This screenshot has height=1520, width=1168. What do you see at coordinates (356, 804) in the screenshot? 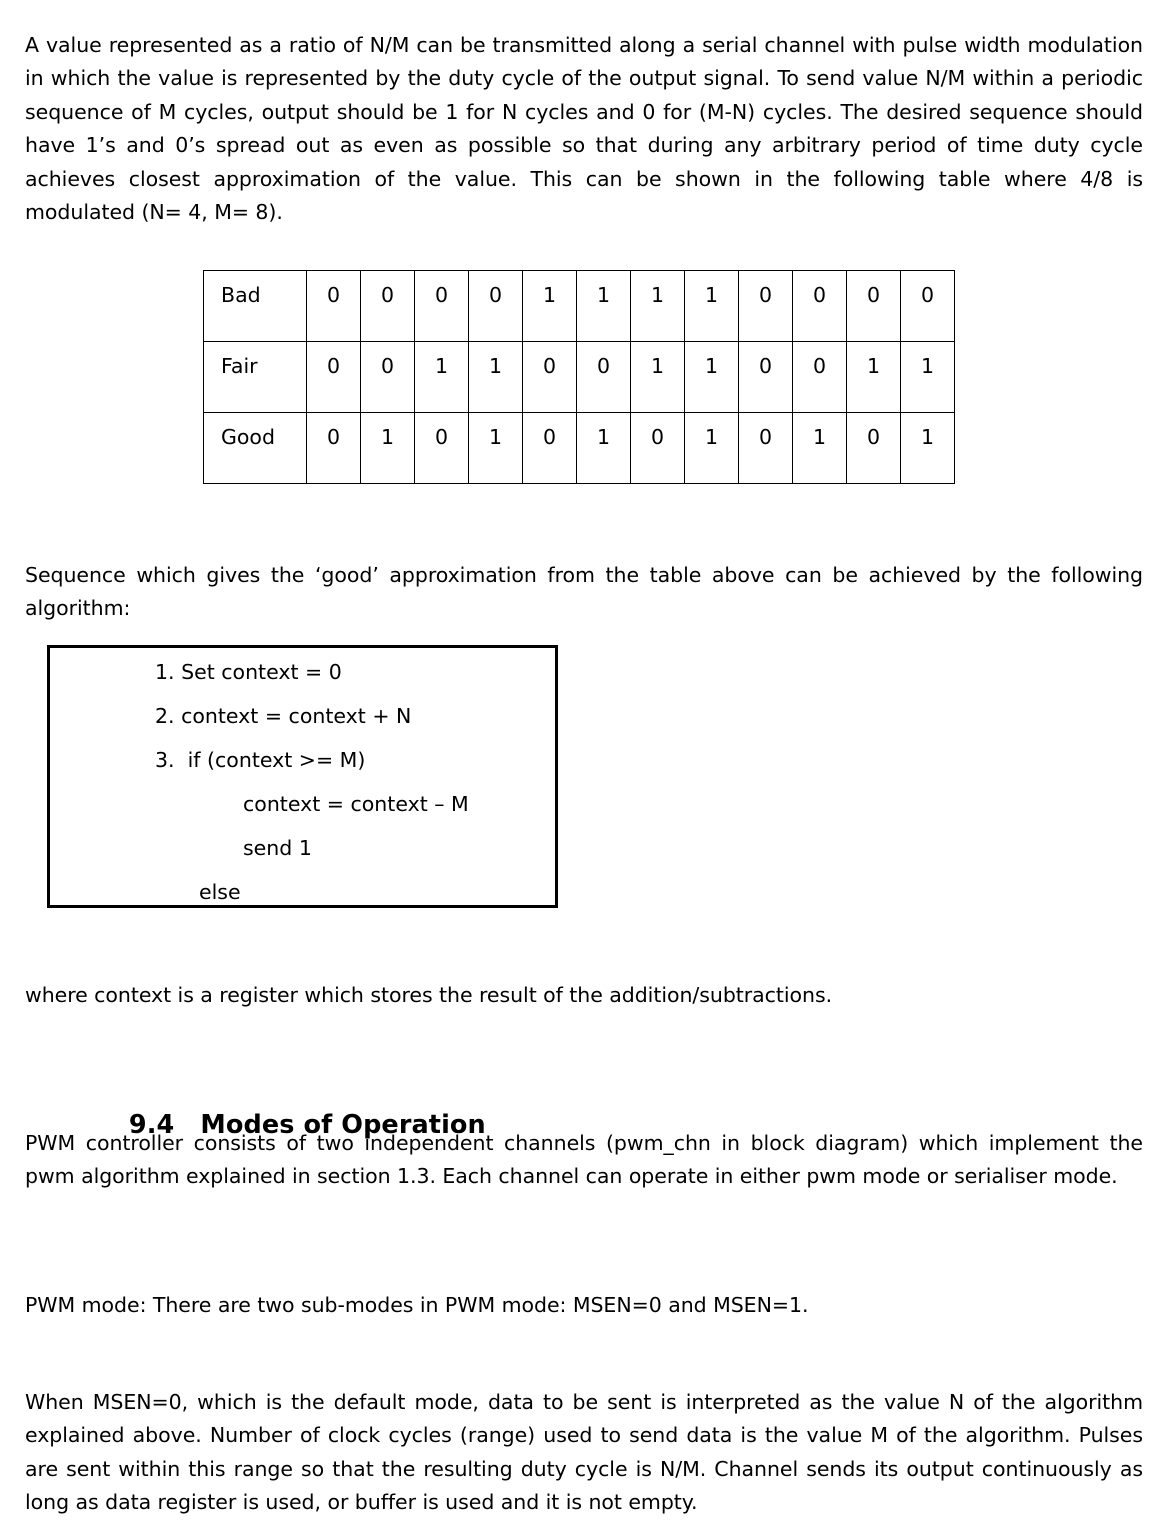
I see `algorithm-line-4: context = context – M` at bounding box center [356, 804].